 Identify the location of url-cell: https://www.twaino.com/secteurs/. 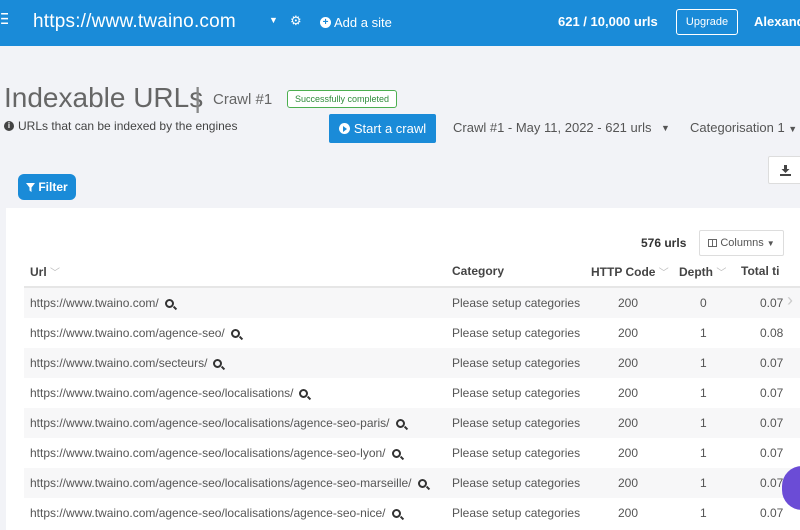
(126, 363).